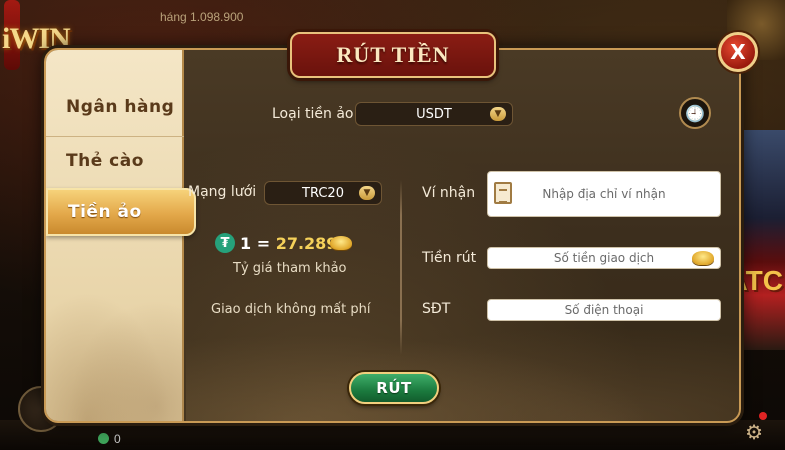 The height and width of the screenshot is (450, 785). What do you see at coordinates (115, 346) in the screenshot?
I see `sidebar-decoration` at bounding box center [115, 346].